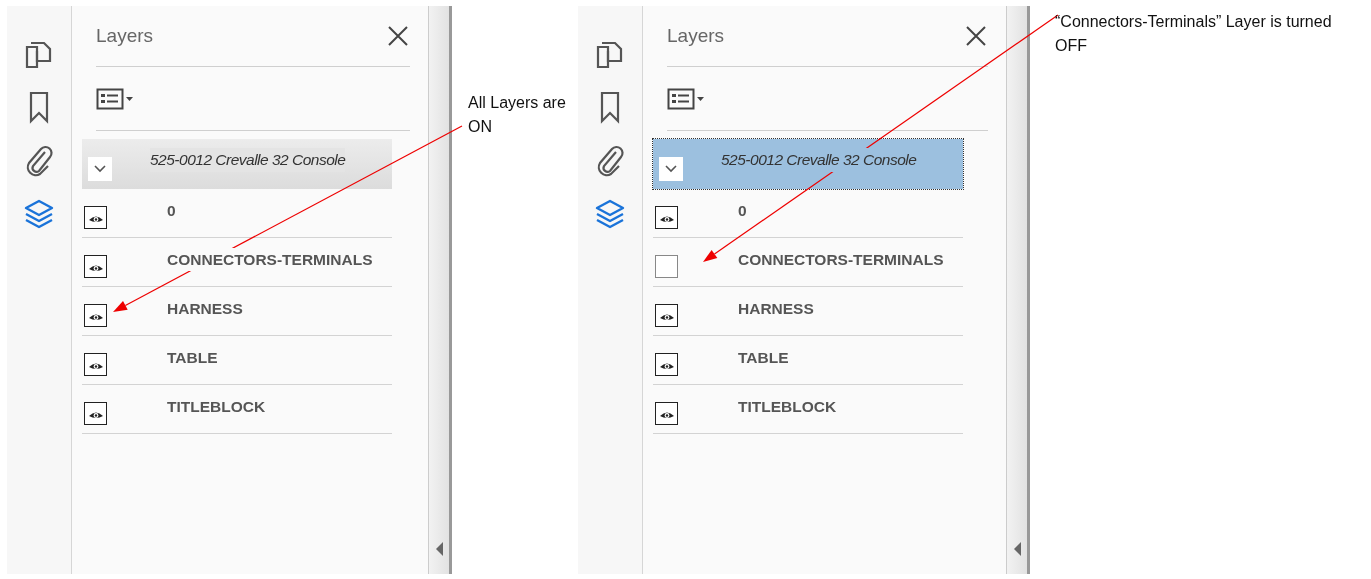 The height and width of the screenshot is (579, 1371). I want to click on layer-name: CONNECTORS-TERMINALS, so click(270, 260).